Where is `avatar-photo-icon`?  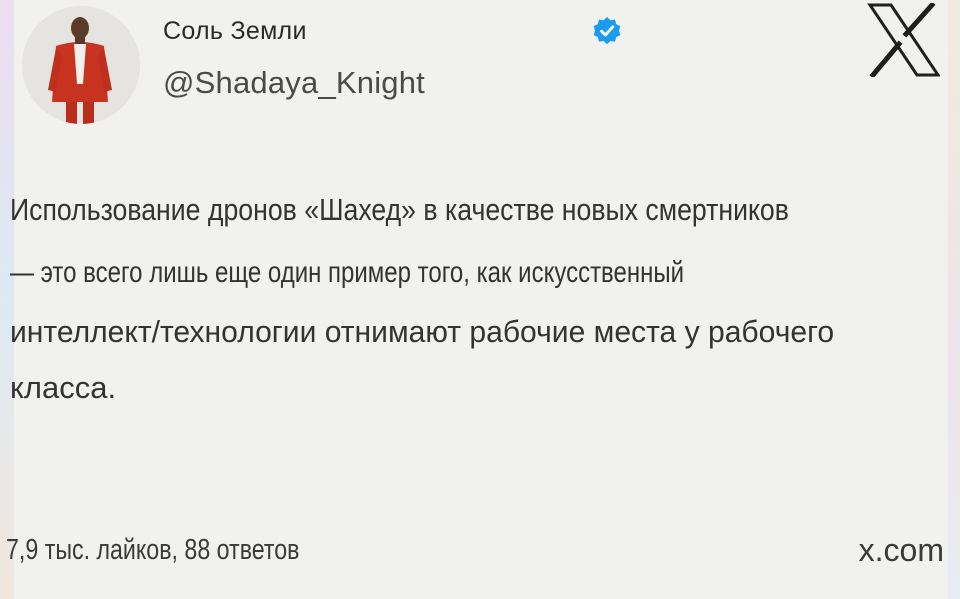
avatar-photo-icon is located at coordinates (81, 65).